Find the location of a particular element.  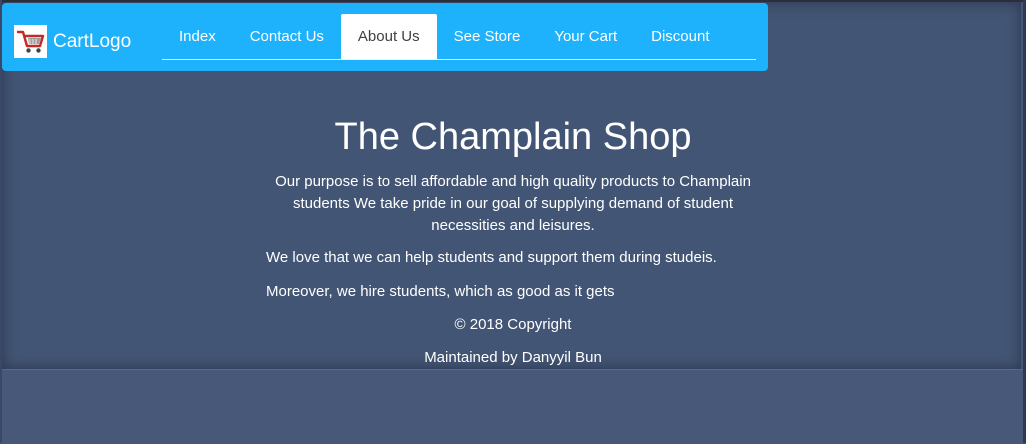

shopping-cart-icon is located at coordinates (30, 41).